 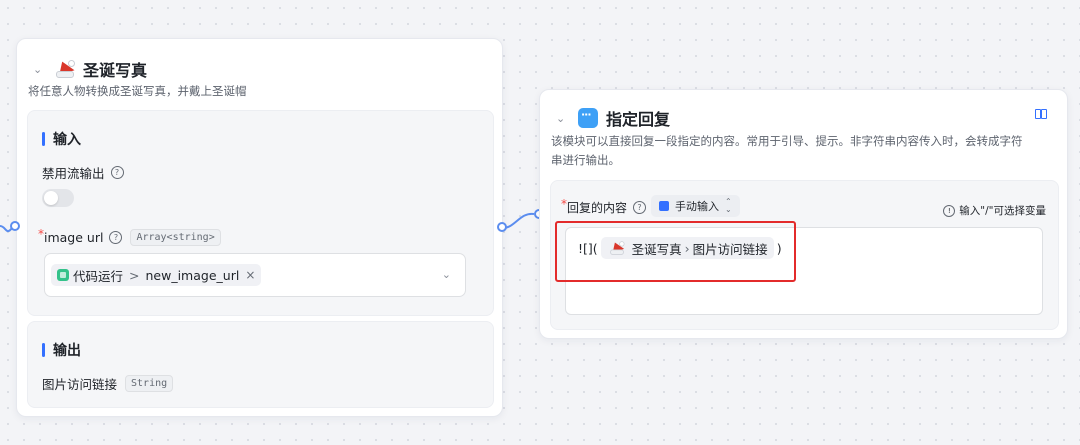 I want to click on output-var: 图片访问链接 String, so click(x=108, y=383).